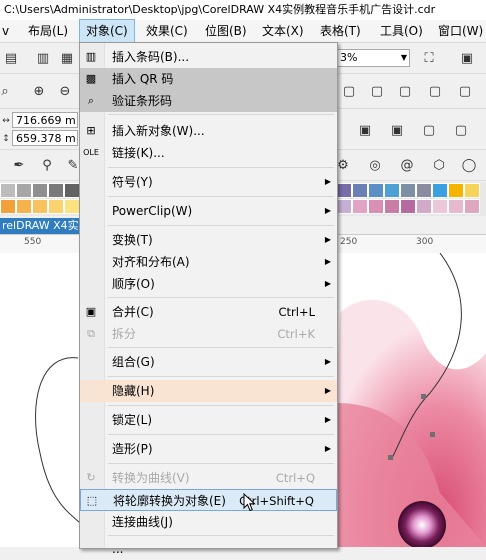 This screenshot has height=560, width=486. What do you see at coordinates (39, 91) in the screenshot?
I see `zoom-in-icon: ⊕` at bounding box center [39, 91].